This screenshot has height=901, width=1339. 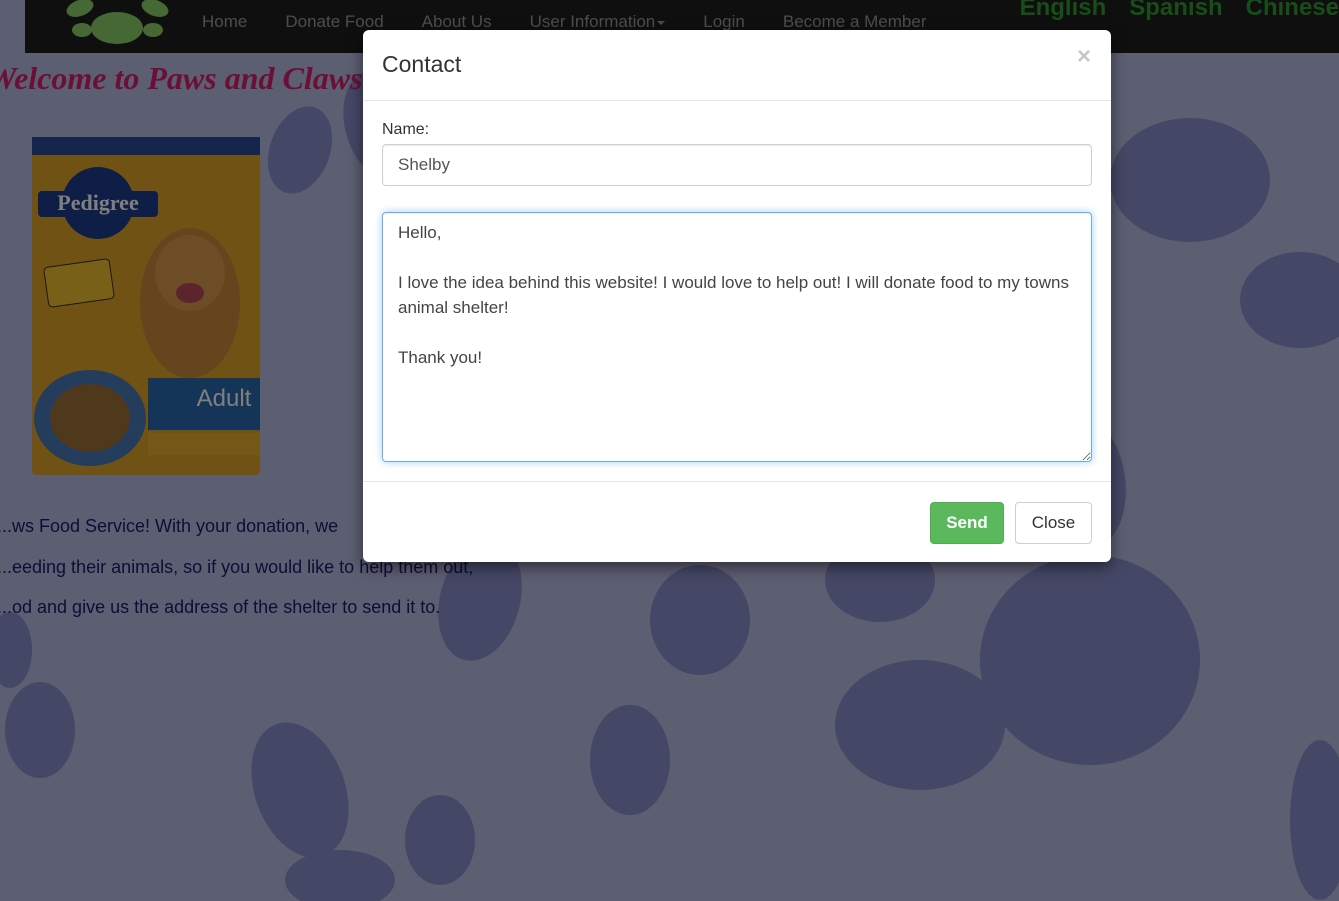 What do you see at coordinates (737, 65) in the screenshot?
I see `modal-header: Contact ×` at bounding box center [737, 65].